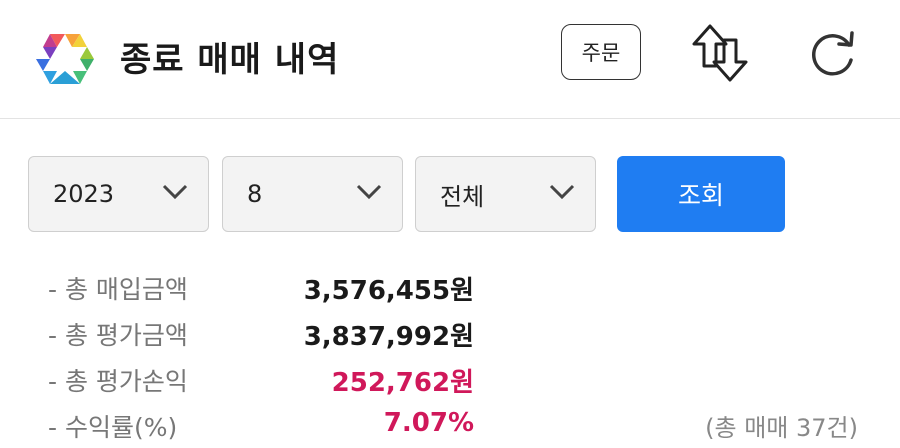 The image size is (900, 448). What do you see at coordinates (720, 53) in the screenshot?
I see `swap-arrows-icon` at bounding box center [720, 53].